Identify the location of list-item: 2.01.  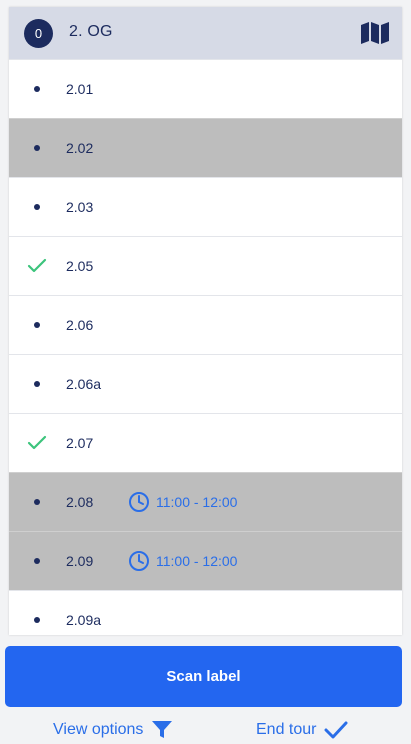
(205, 88).